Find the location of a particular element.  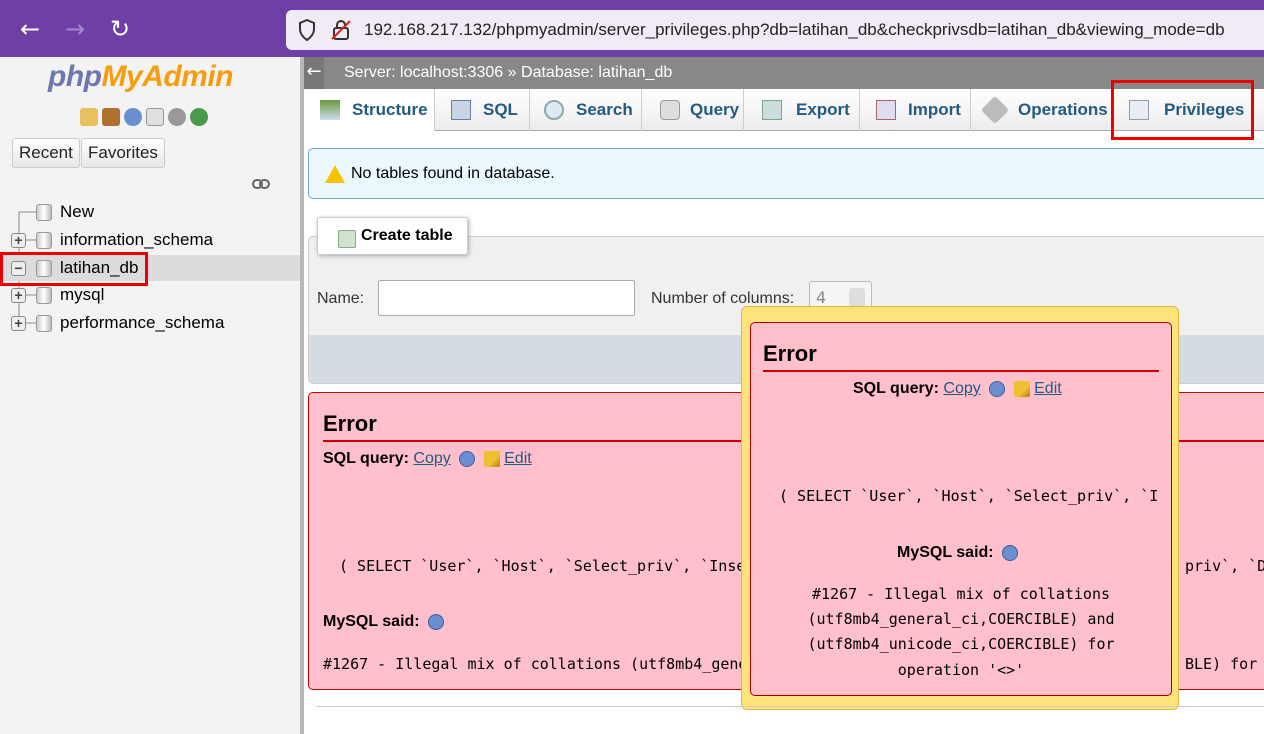

popup-error-title: Error is located at coordinates (790, 353).